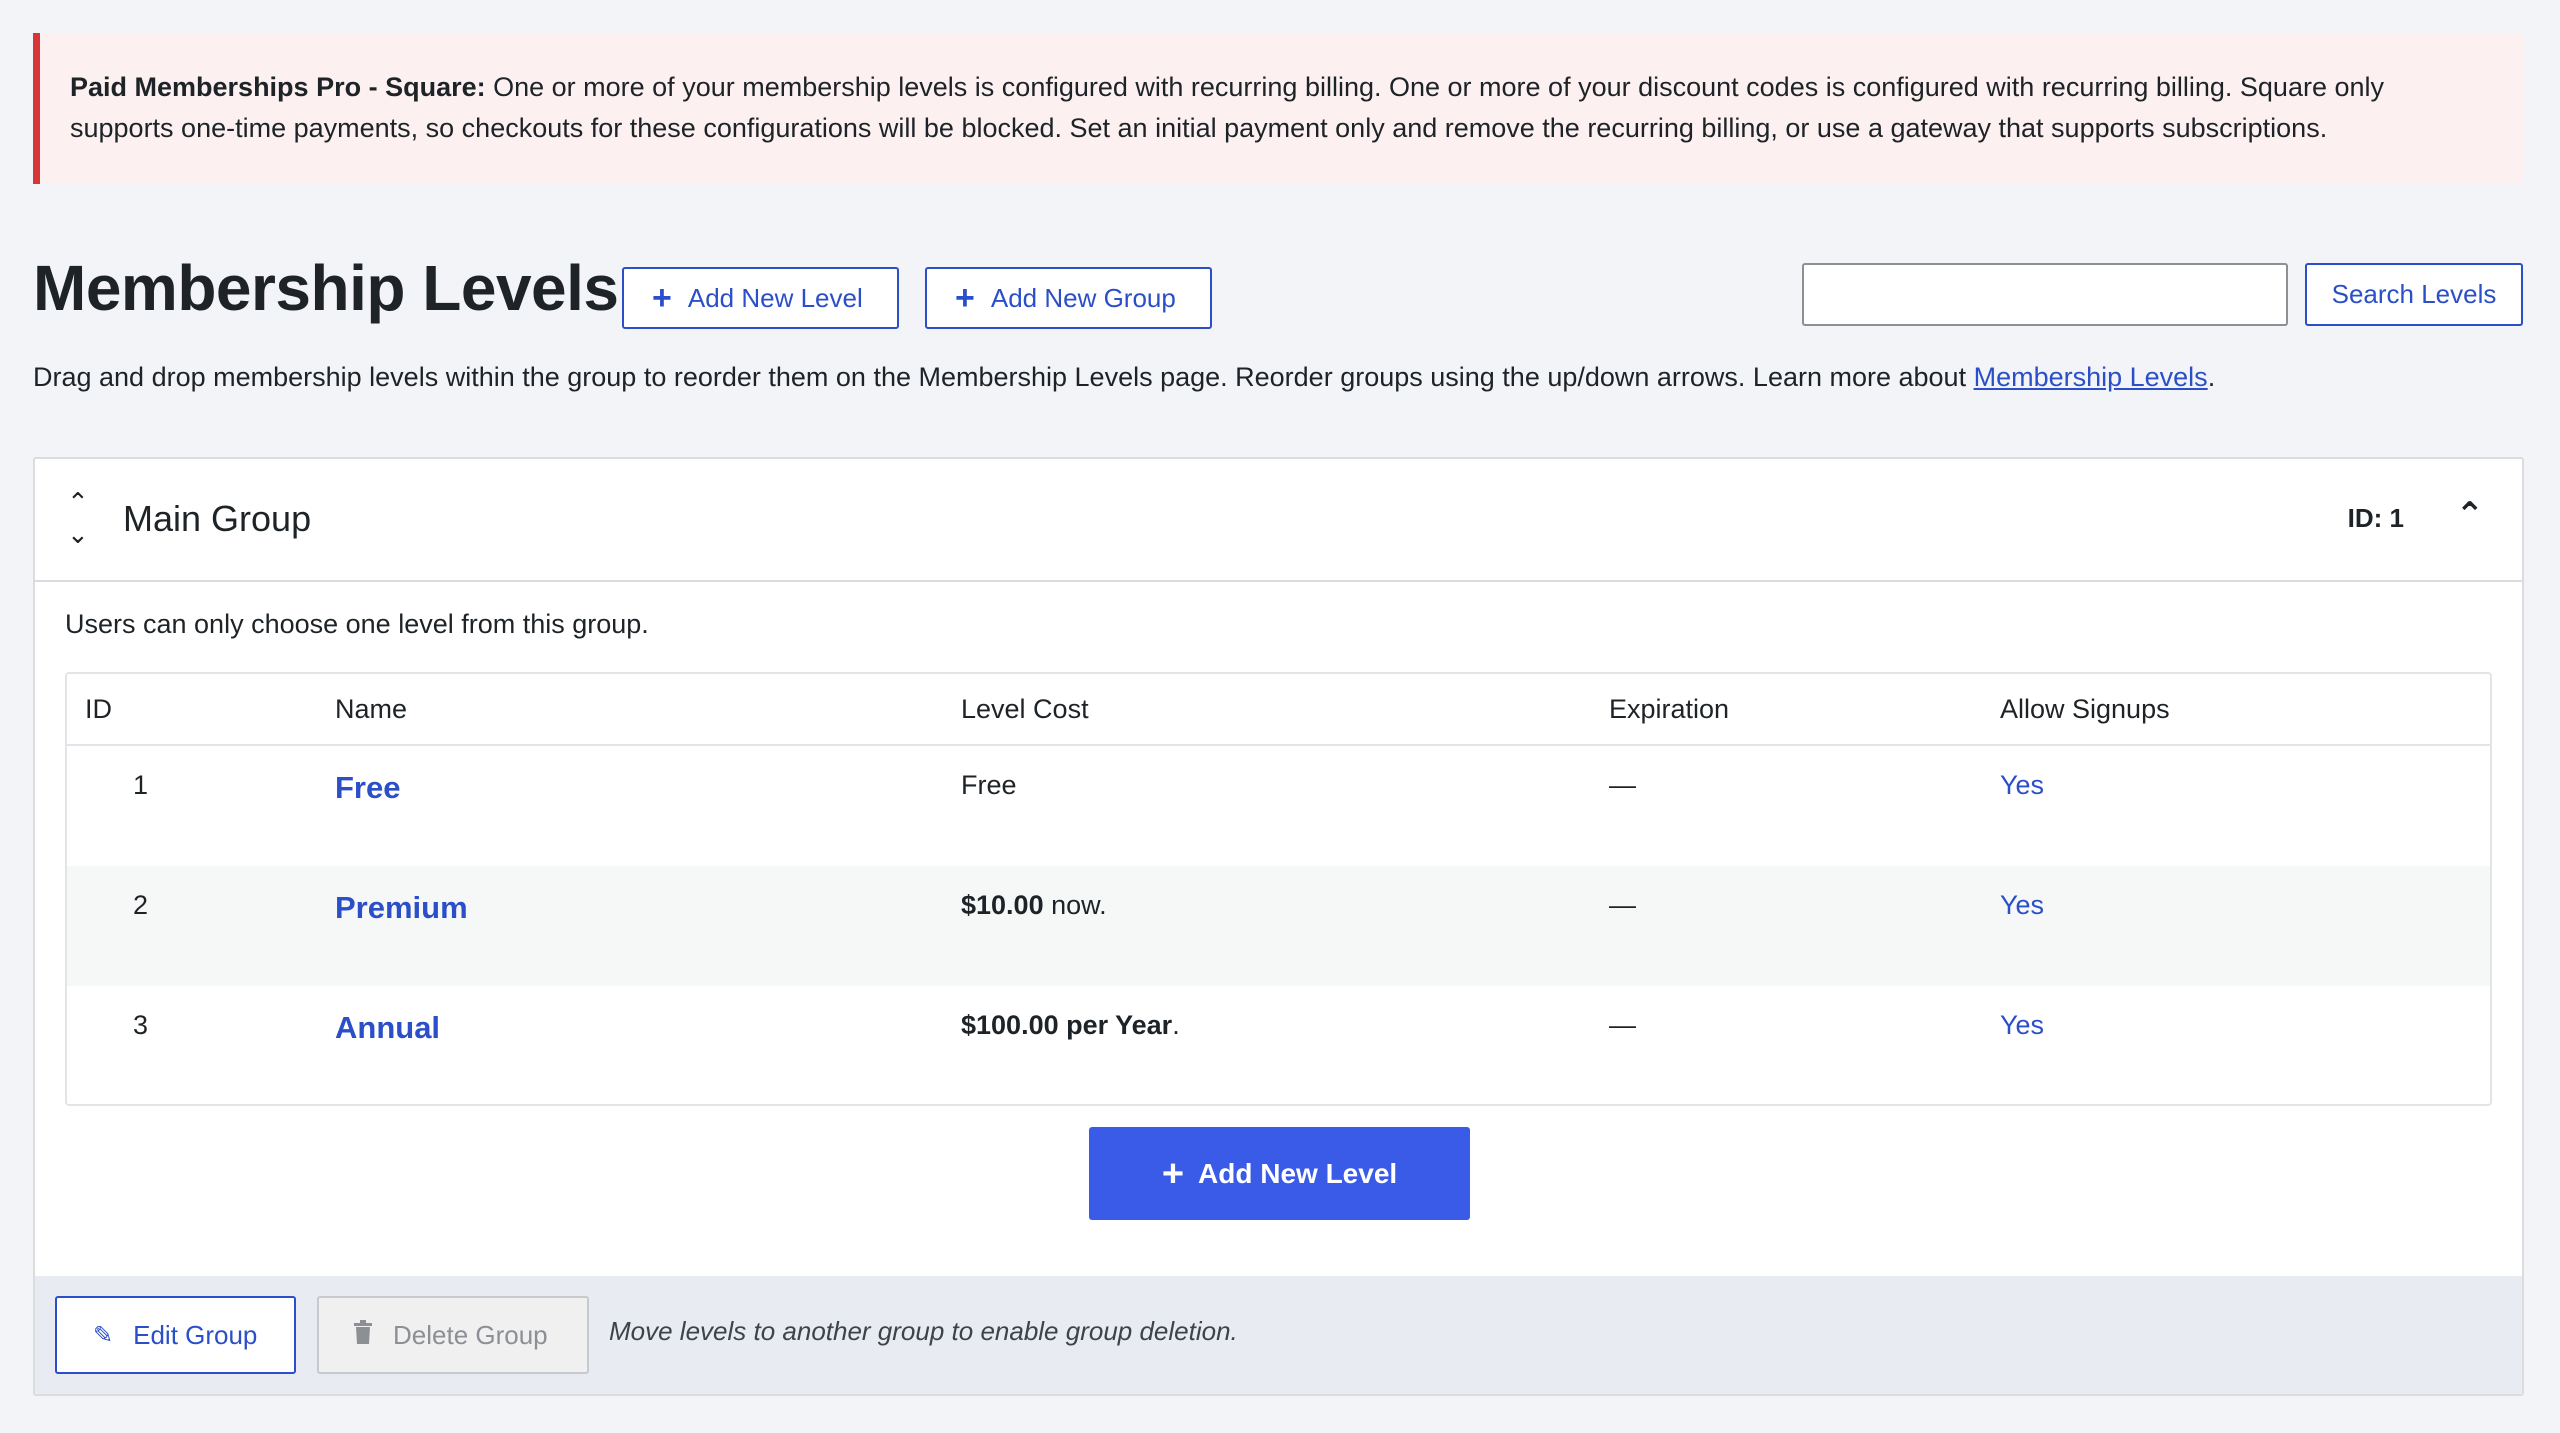 This screenshot has width=2560, height=1433. I want to click on level-name-link: Annual, so click(387, 1028).